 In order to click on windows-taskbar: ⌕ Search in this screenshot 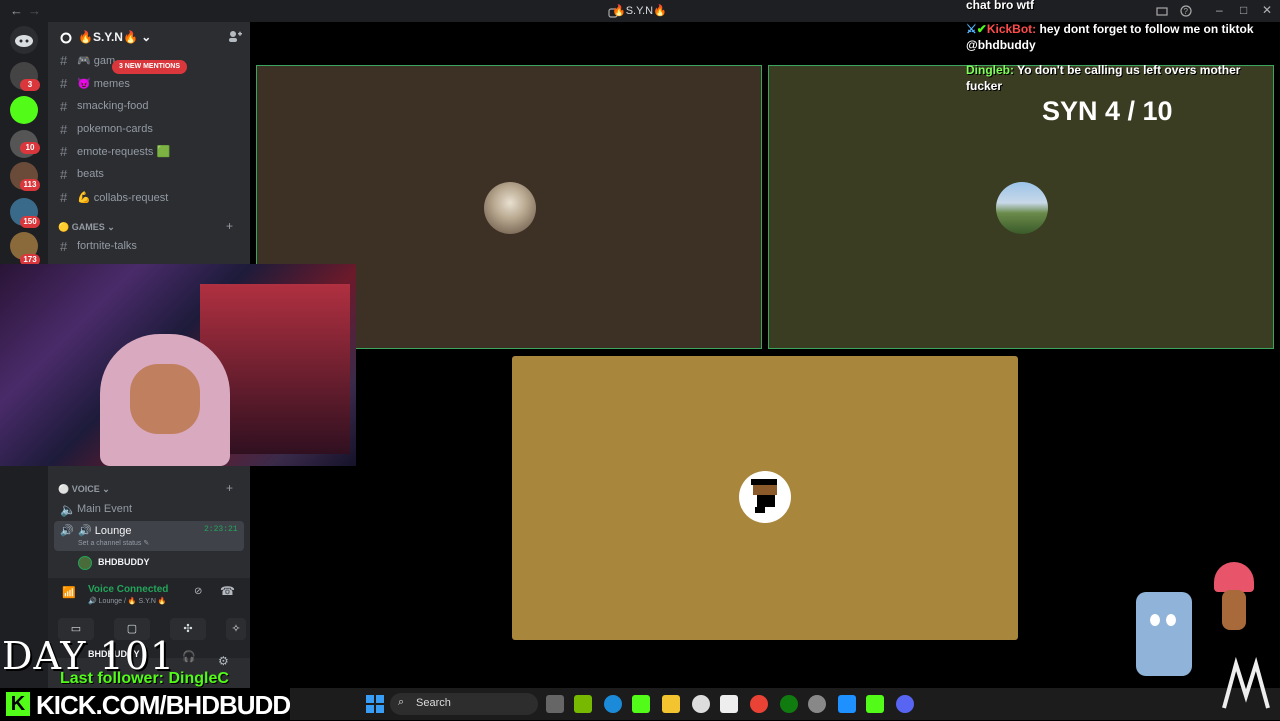, I will do `click(785, 704)`.